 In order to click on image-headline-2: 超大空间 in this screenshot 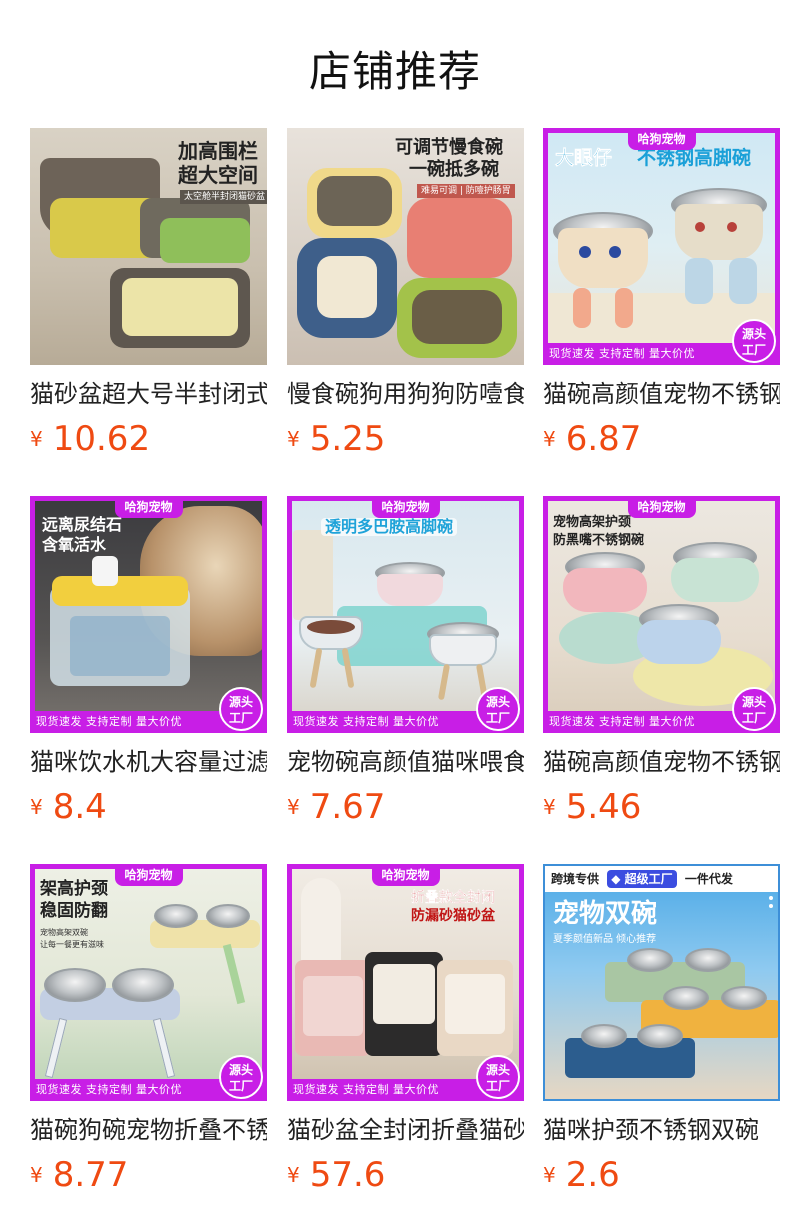, I will do `click(218, 175)`.